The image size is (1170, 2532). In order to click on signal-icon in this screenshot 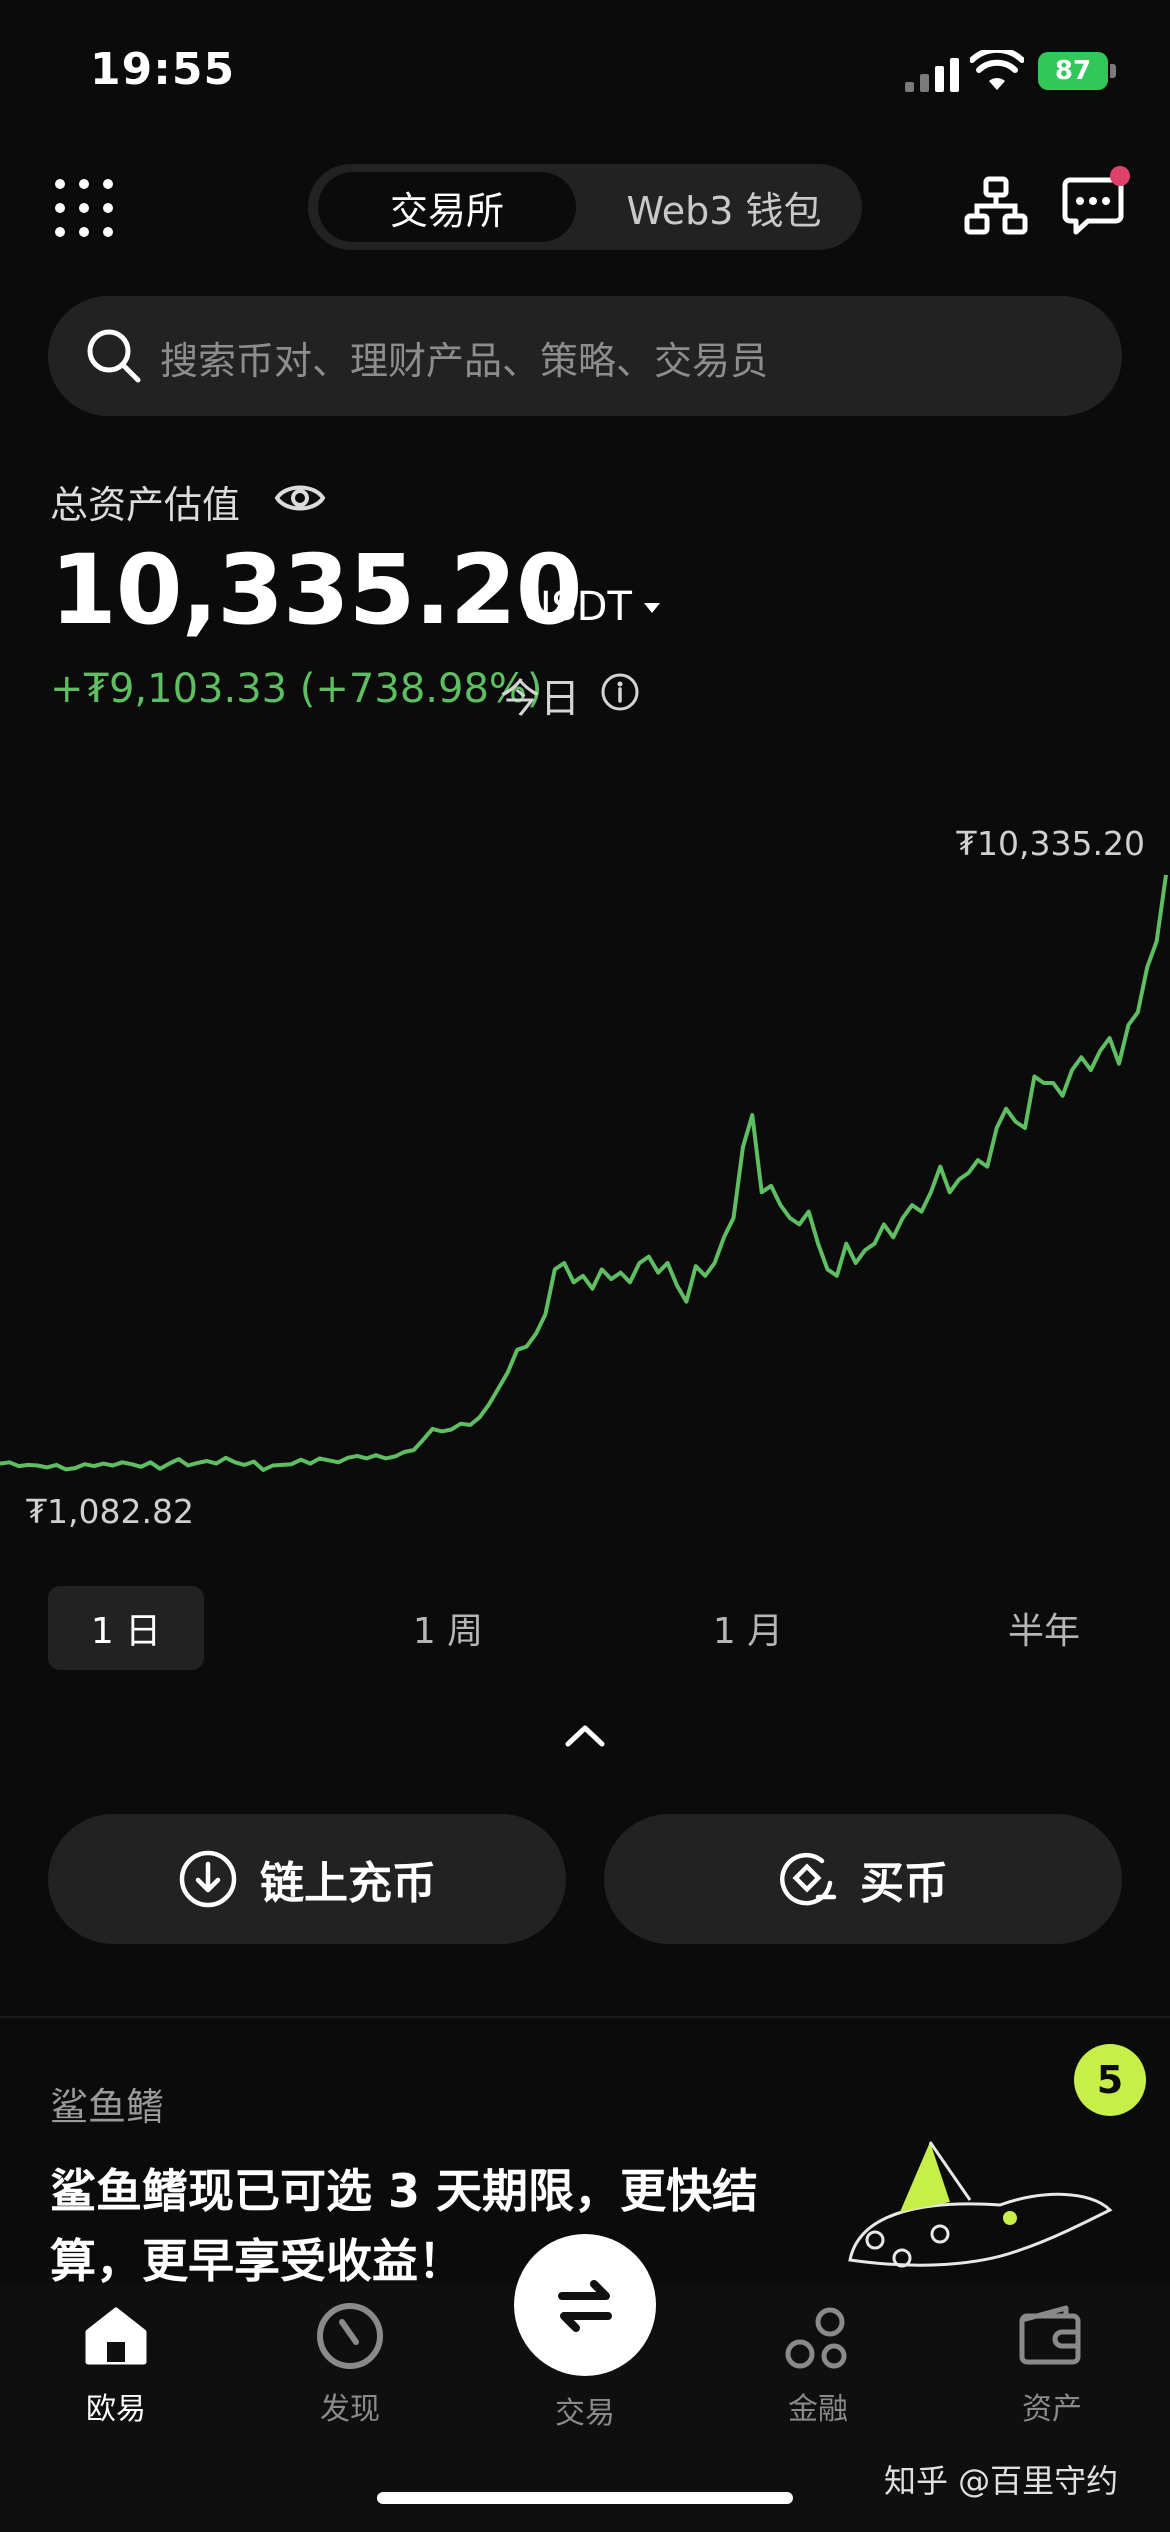, I will do `click(932, 75)`.